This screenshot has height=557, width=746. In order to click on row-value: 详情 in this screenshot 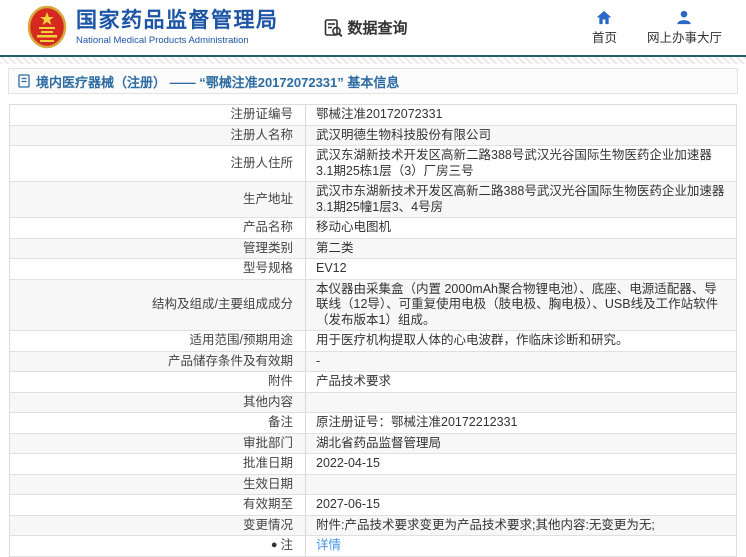, I will do `click(521, 546)`.